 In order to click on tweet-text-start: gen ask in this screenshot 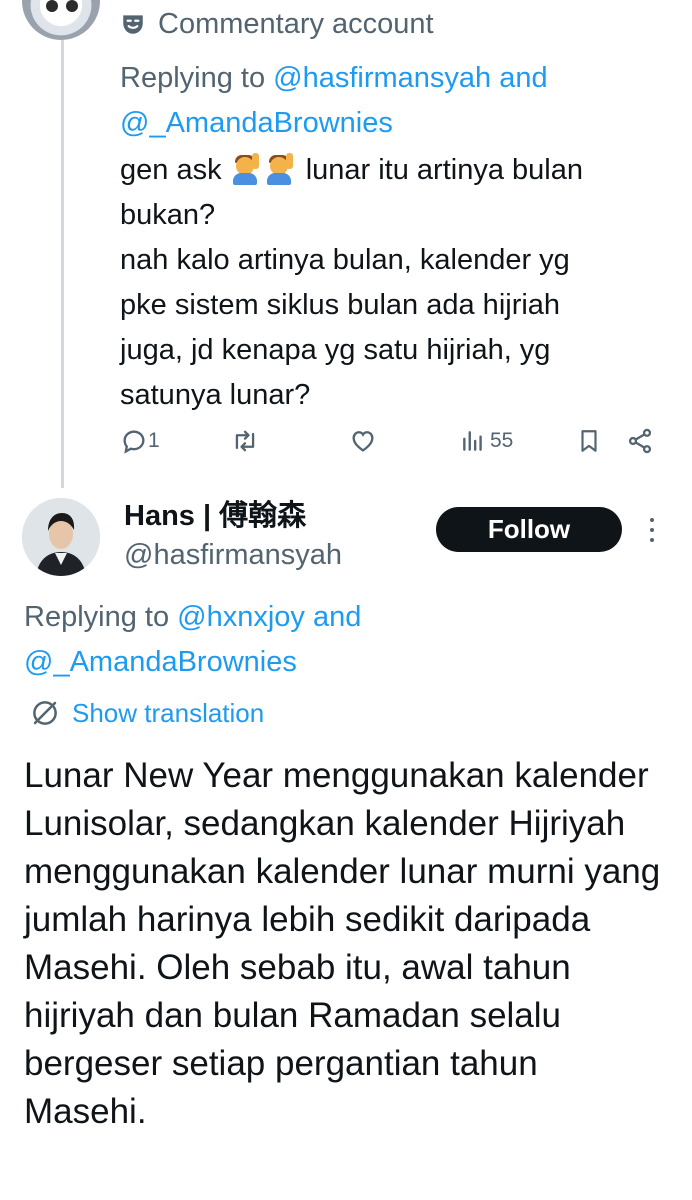, I will do `click(175, 170)`.